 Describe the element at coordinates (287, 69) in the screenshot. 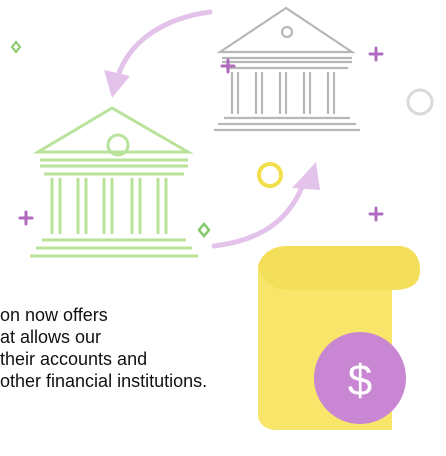

I see `bank-building-outline-icon` at that location.